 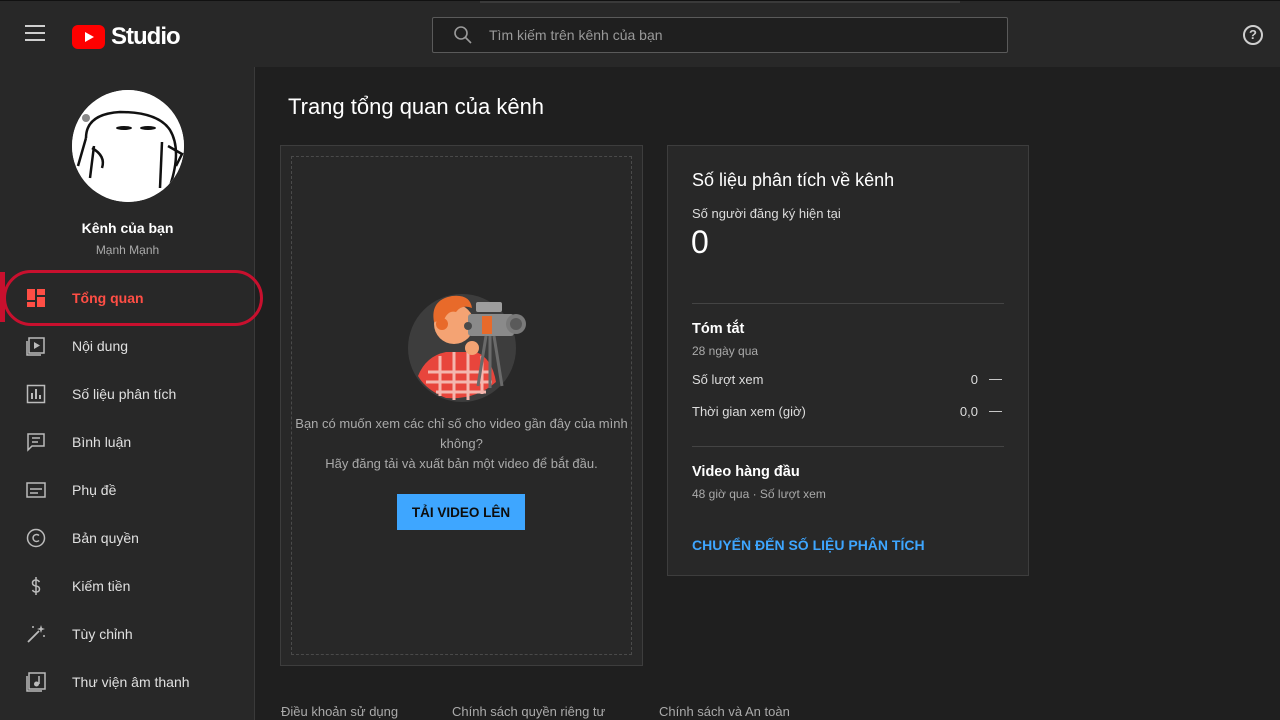 I want to click on metric-views-value: 0, so click(x=974, y=379).